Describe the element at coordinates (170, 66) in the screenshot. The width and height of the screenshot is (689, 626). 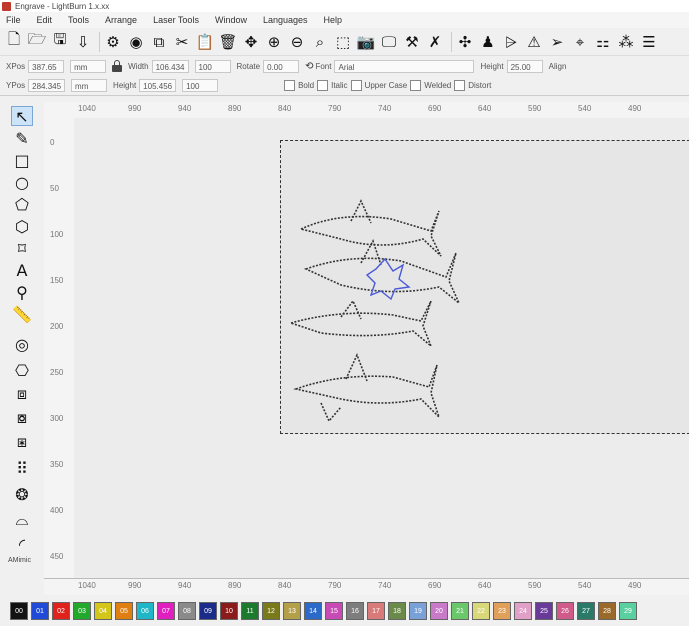
I see `width-field: 106.434` at that location.